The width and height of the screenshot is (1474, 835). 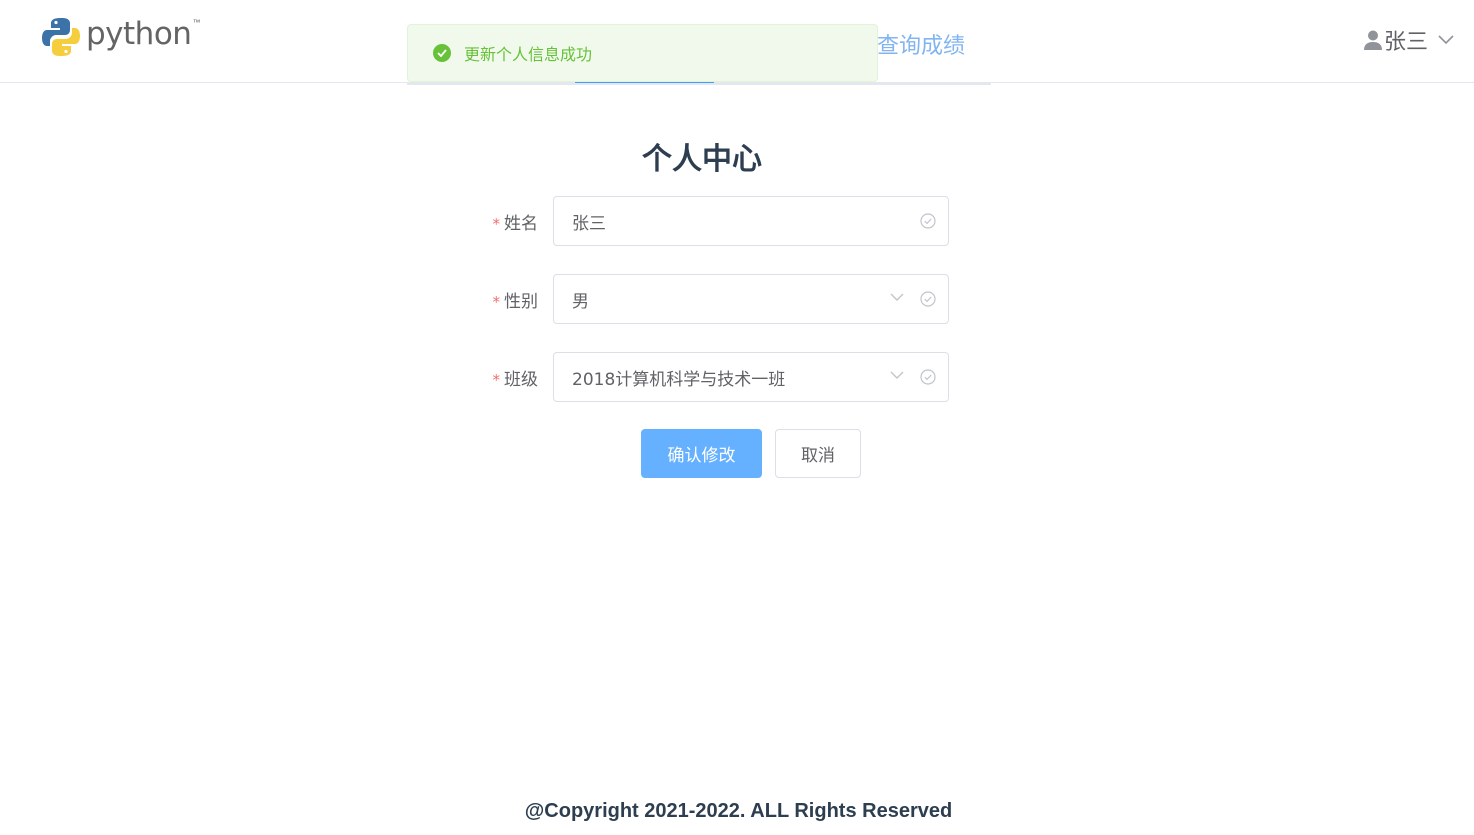 I want to click on gender-select: 男, so click(x=751, y=299).